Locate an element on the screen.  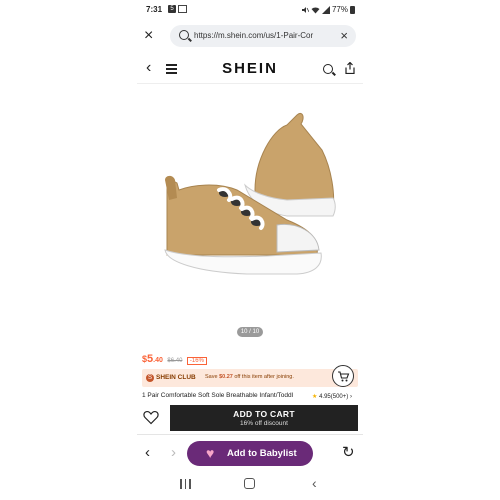
reload-icon: ↻ is located at coordinates (348, 452).